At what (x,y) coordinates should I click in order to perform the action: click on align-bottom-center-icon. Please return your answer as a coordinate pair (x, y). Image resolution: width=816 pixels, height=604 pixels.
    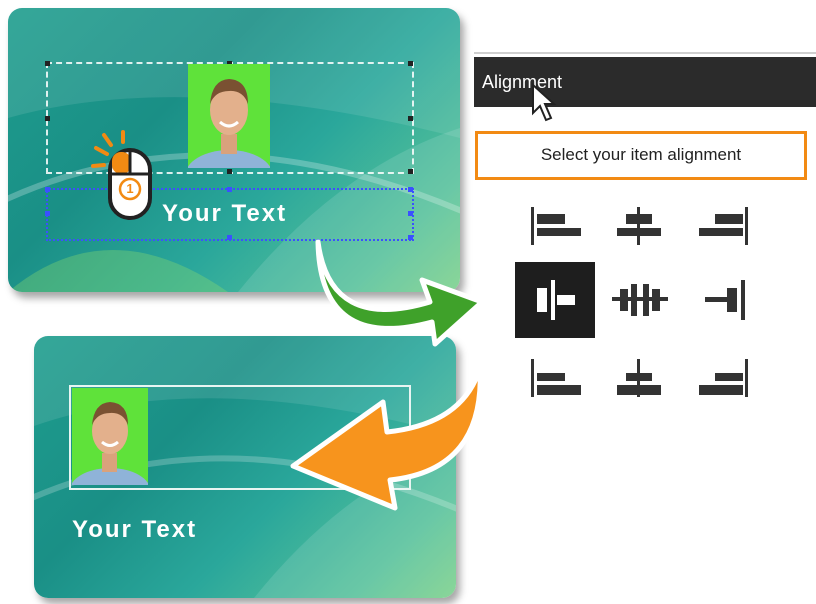
    Looking at the image, I should click on (639, 378).